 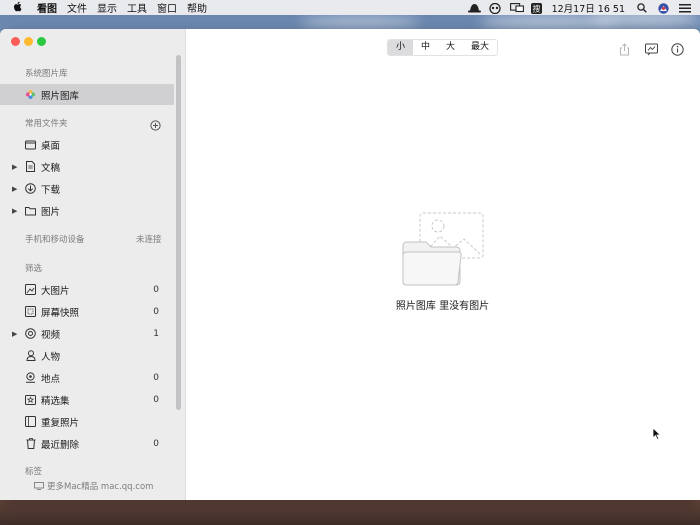 I want to click on sidebar-item-label: 地点, so click(x=51, y=379).